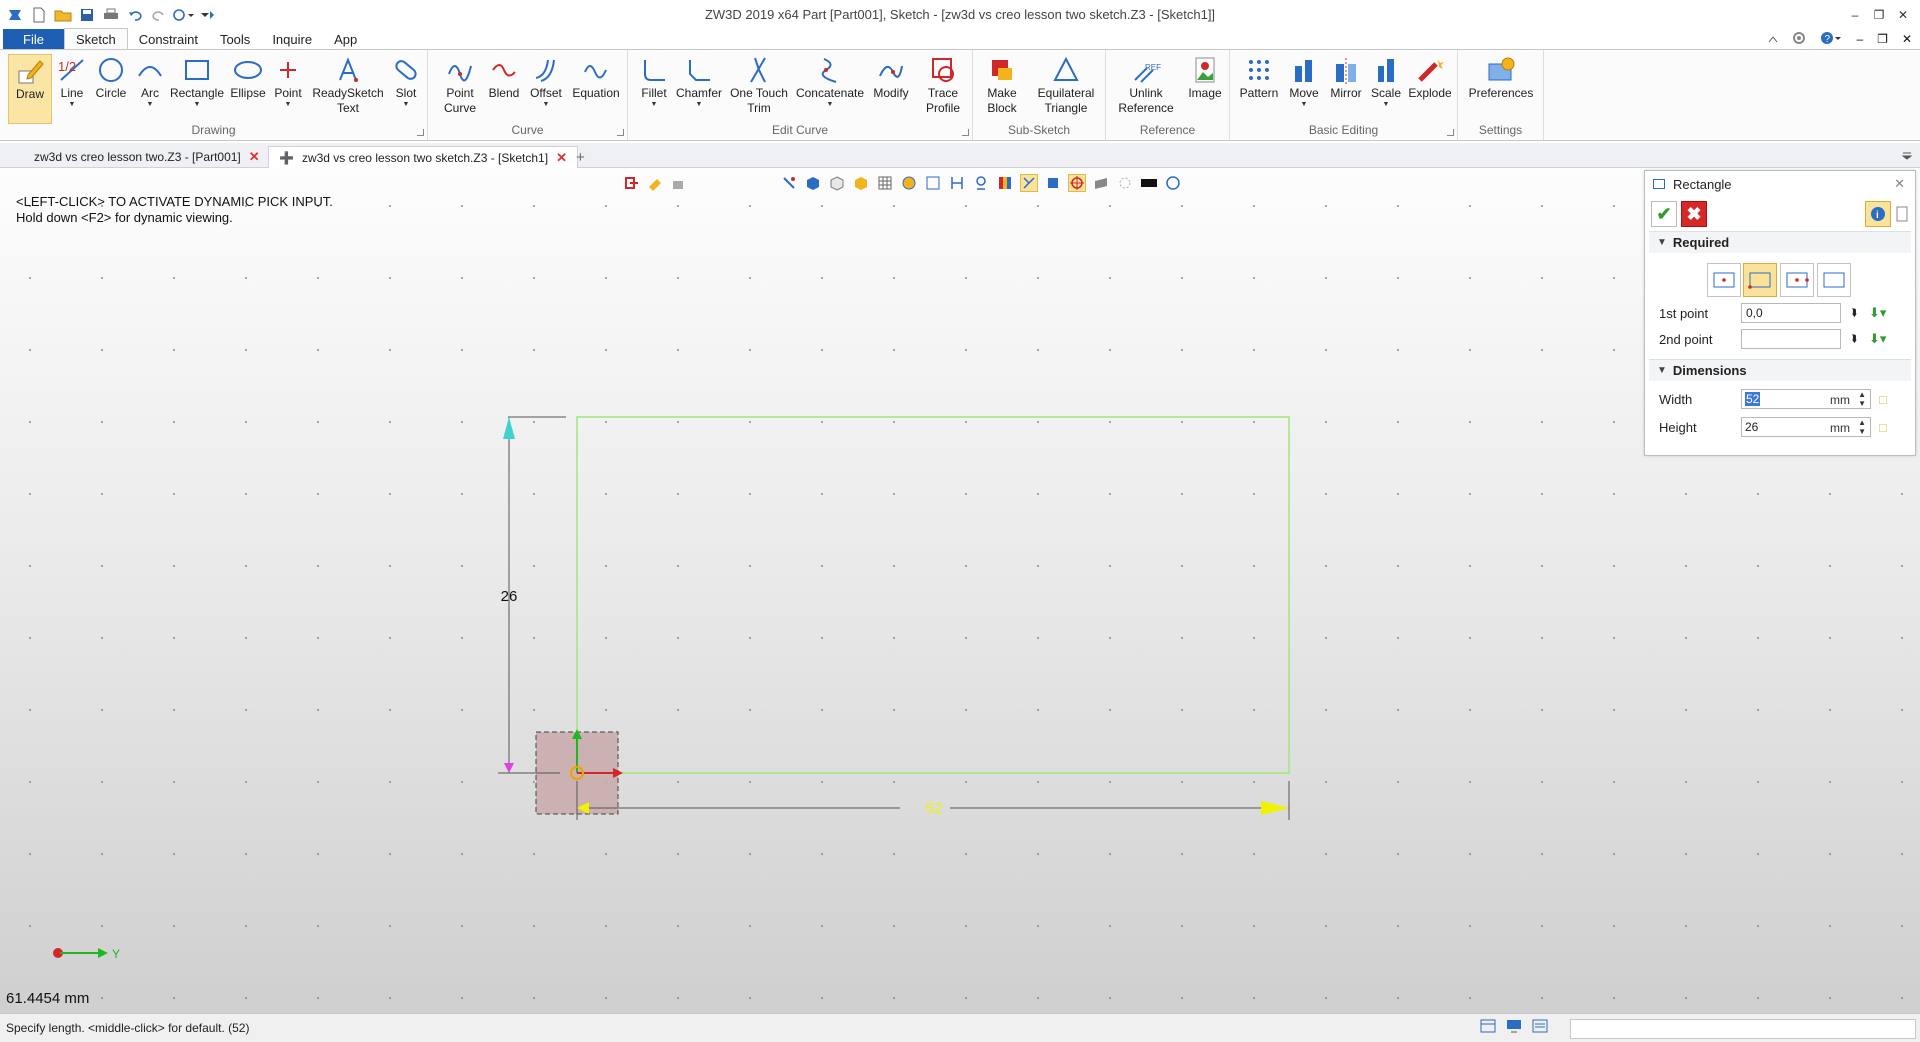 This screenshot has width=1920, height=1042. What do you see at coordinates (1903, 15) in the screenshot?
I see `close-window-icon: ✕` at bounding box center [1903, 15].